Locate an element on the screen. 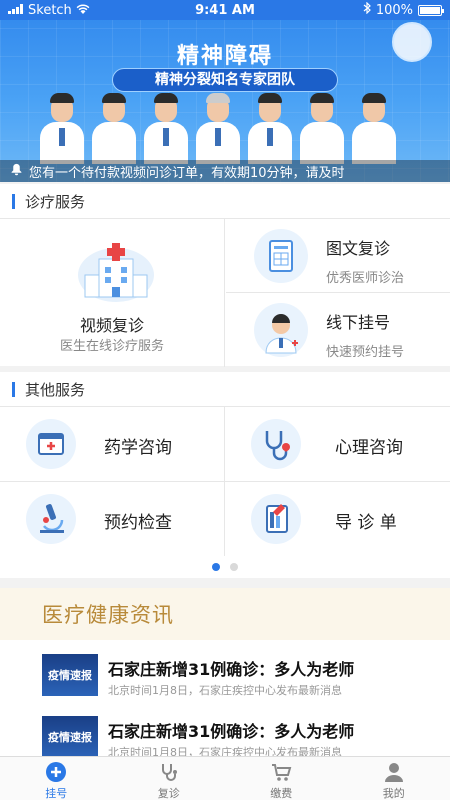 The image size is (450, 800). offline-registration-desc: 快速预约挂号 is located at coordinates (365, 352).